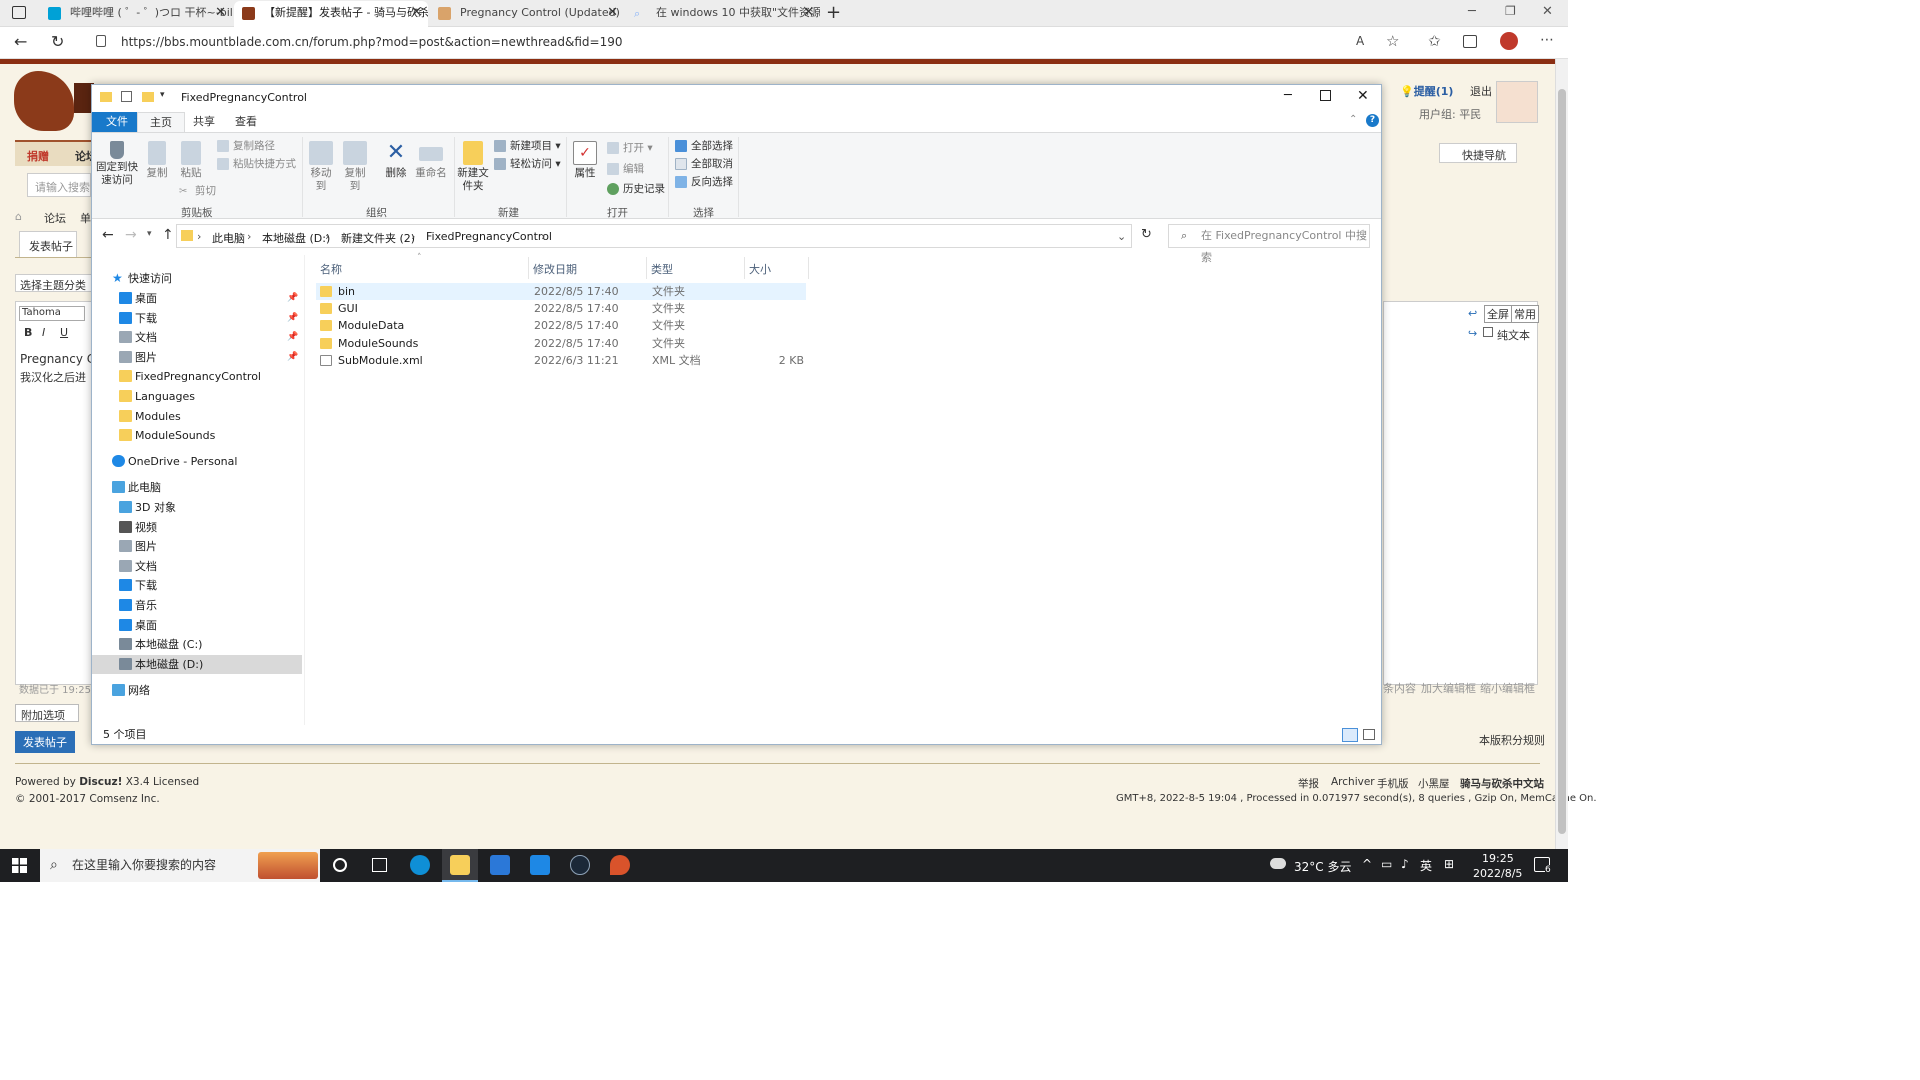  I want to click on sidebar-quick-item: Languages, so click(210, 396).